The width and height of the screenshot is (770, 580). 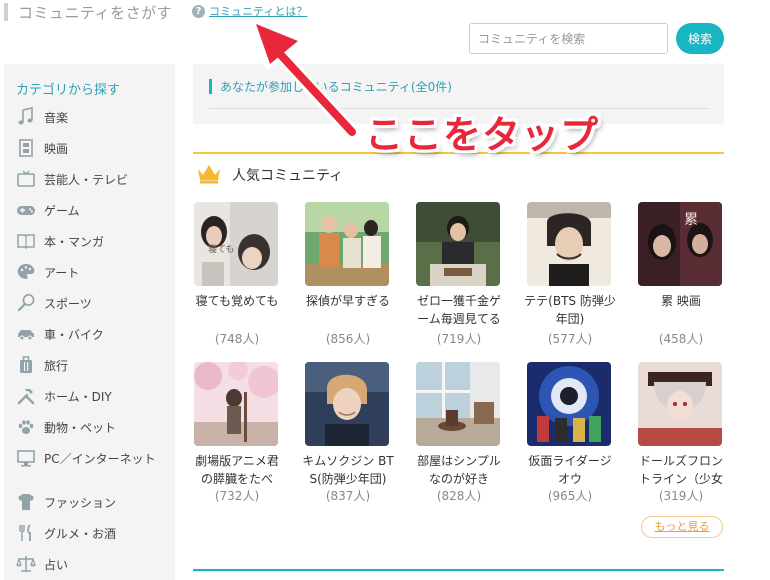 I want to click on member-count: (748人), so click(x=237, y=339).